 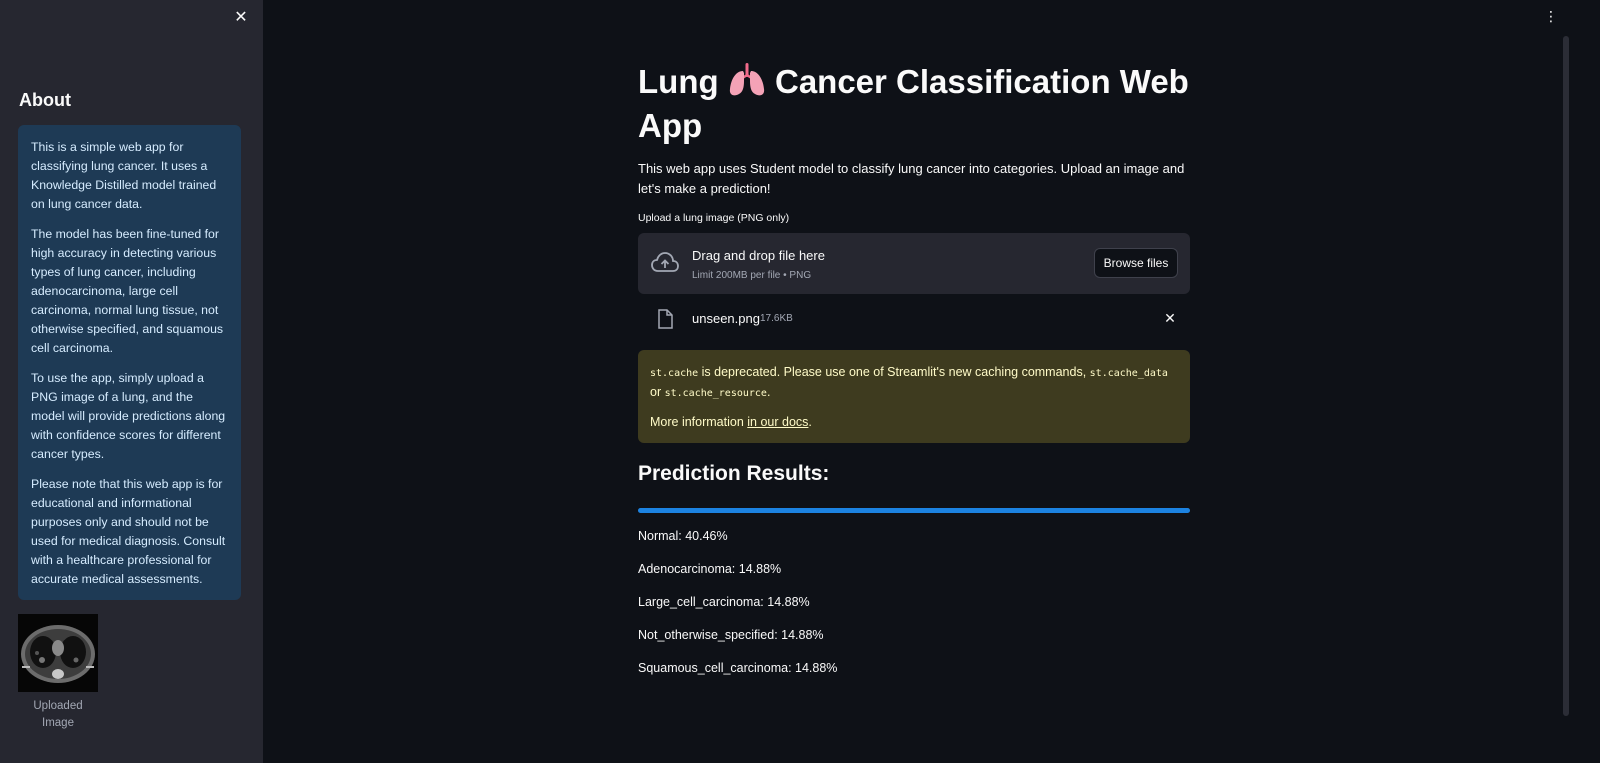 I want to click on image-caption: Uploaded Image, so click(x=58, y=714).